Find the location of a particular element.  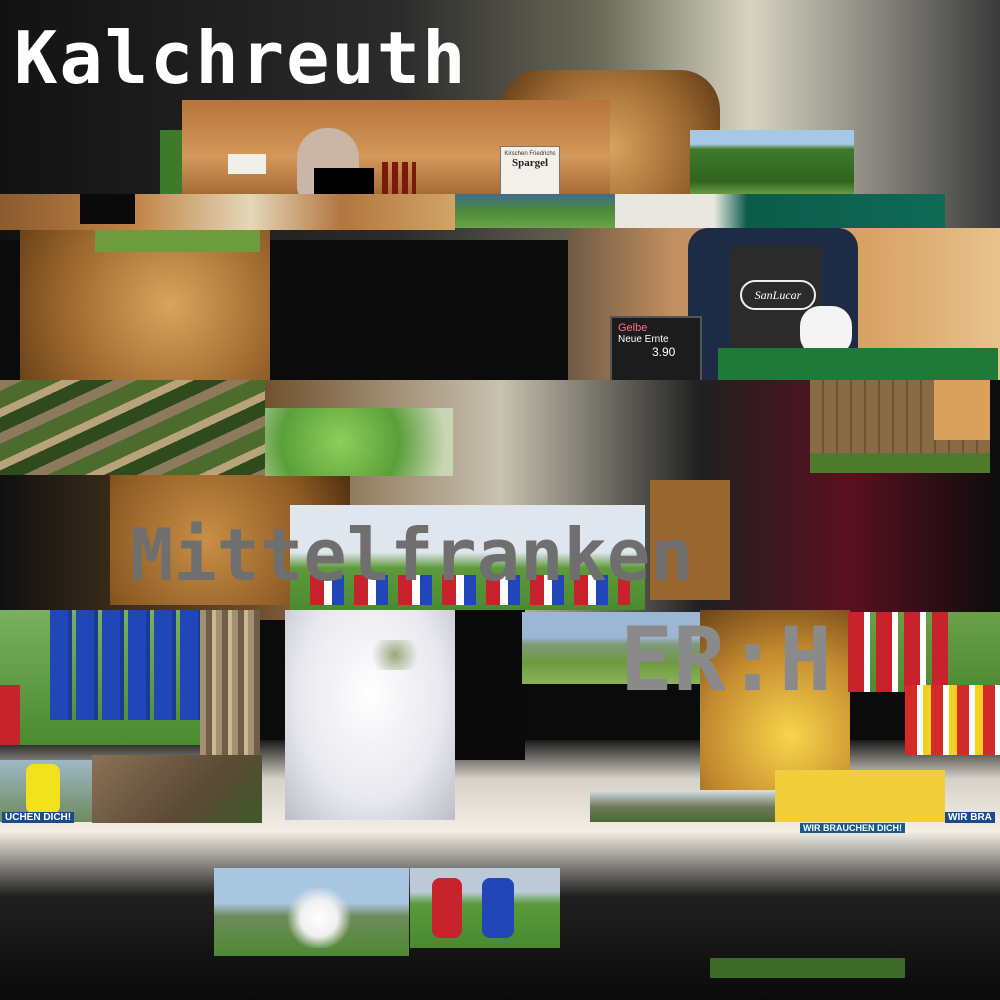

dark-gap is located at coordinates (490, 685).